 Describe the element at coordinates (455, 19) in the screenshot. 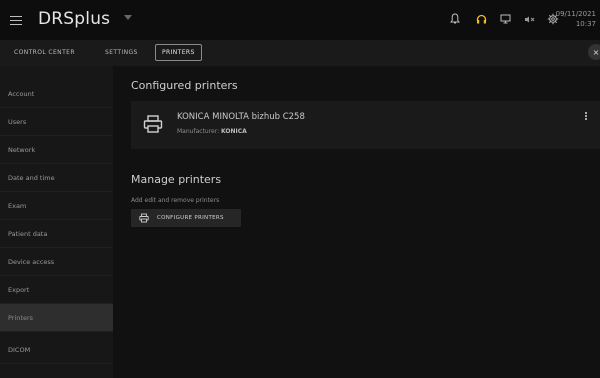

I see `bell-icon` at that location.